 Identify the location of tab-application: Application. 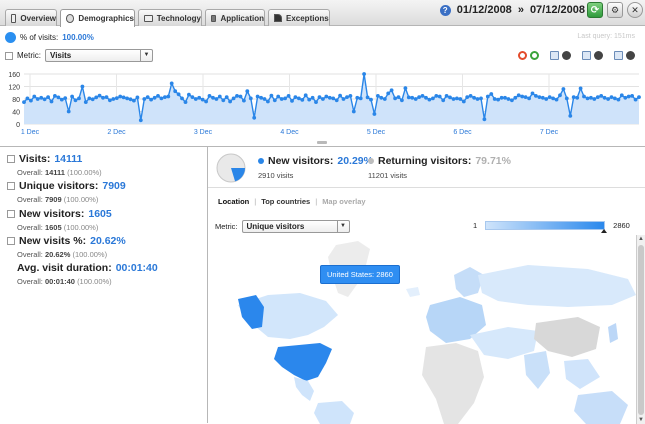
(235, 17).